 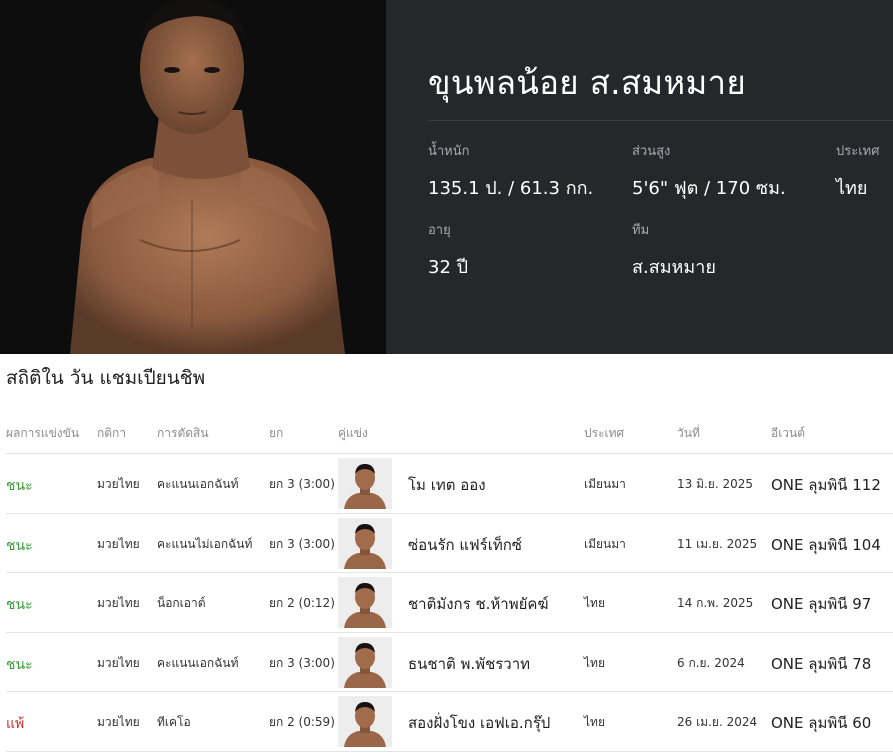 I want to click on stat-value: ไทย, so click(x=852, y=188).